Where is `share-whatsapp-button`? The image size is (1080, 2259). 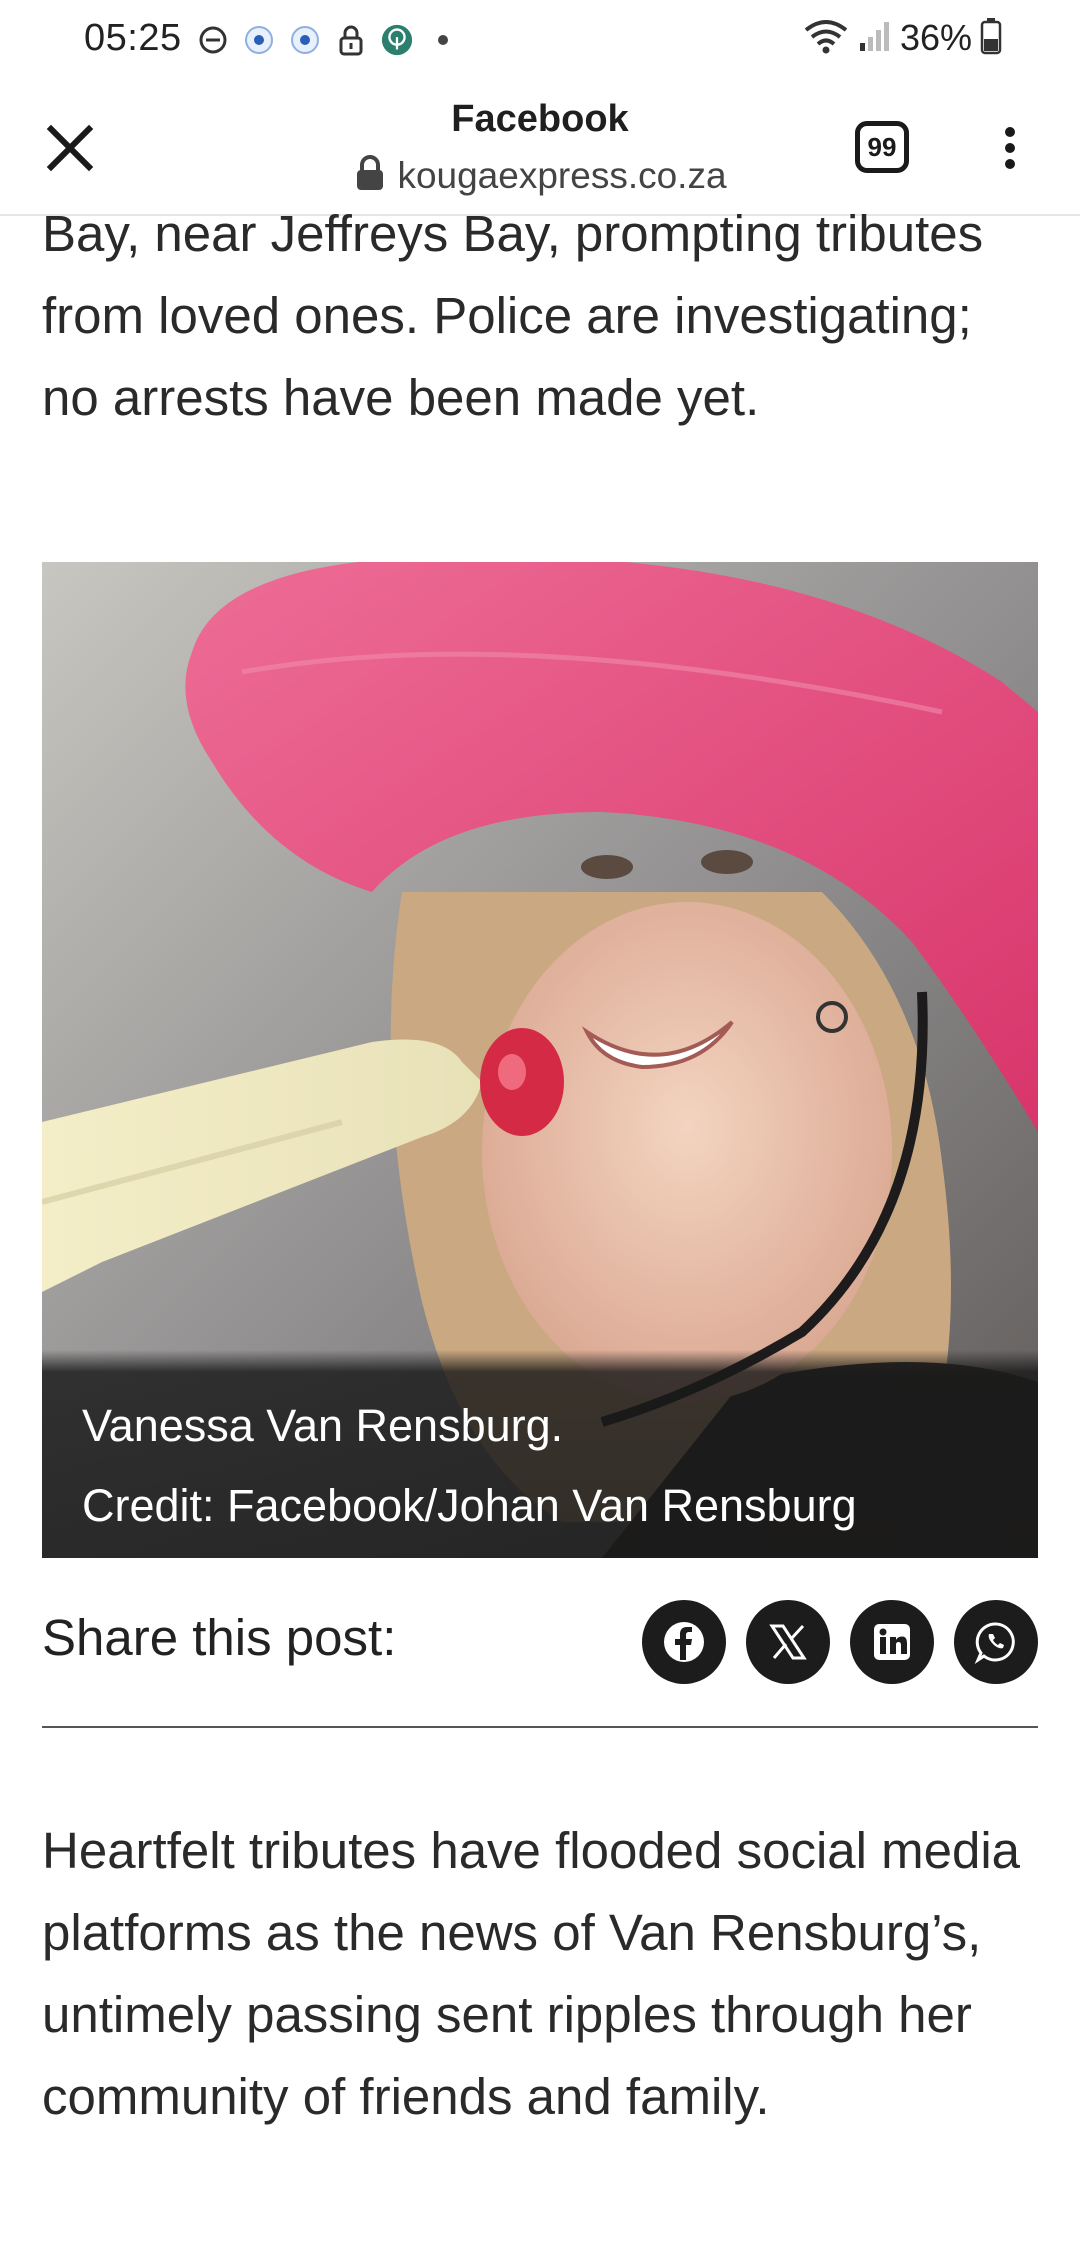 share-whatsapp-button is located at coordinates (996, 1642).